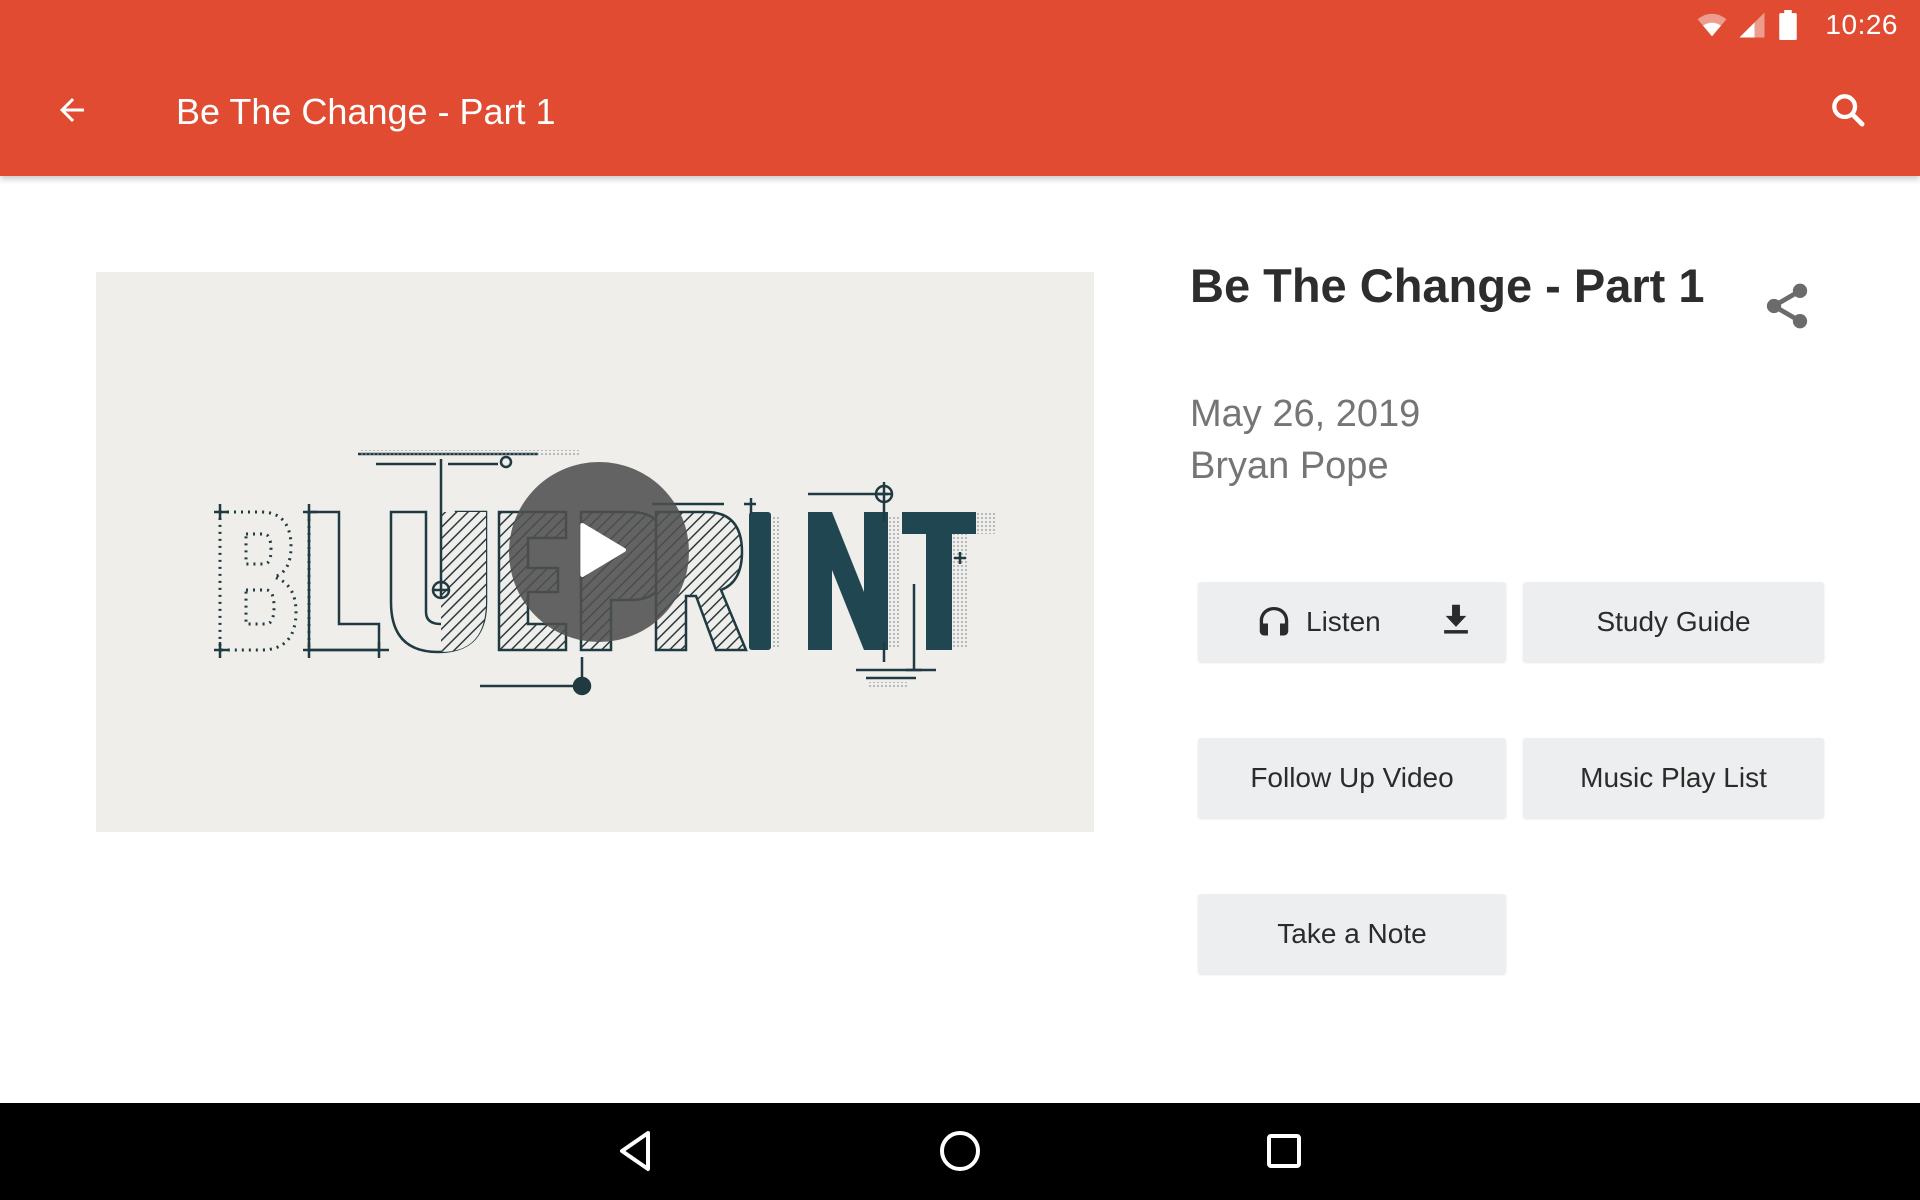  What do you see at coordinates (1289, 466) in the screenshot?
I see `sermon-speaker: Bryan Pope` at bounding box center [1289, 466].